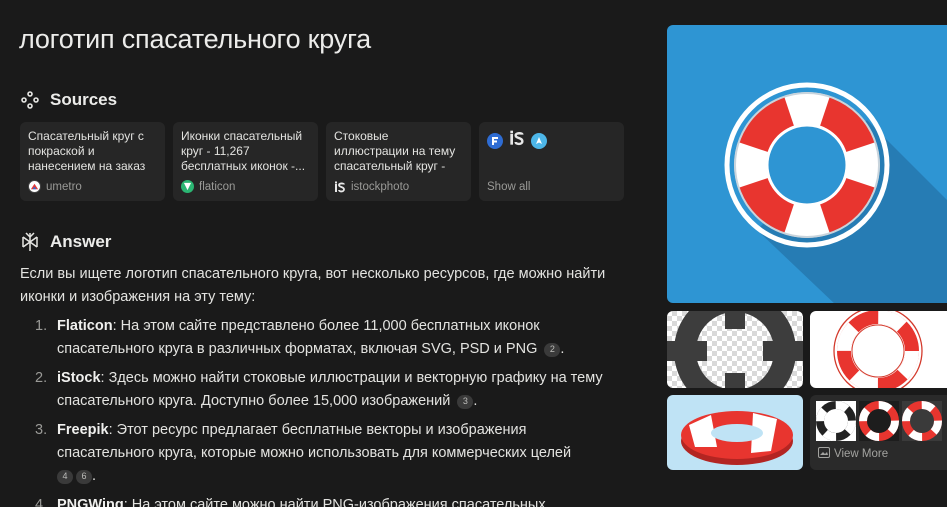  I want to click on view-more-label-row: View More, so click(853, 454).